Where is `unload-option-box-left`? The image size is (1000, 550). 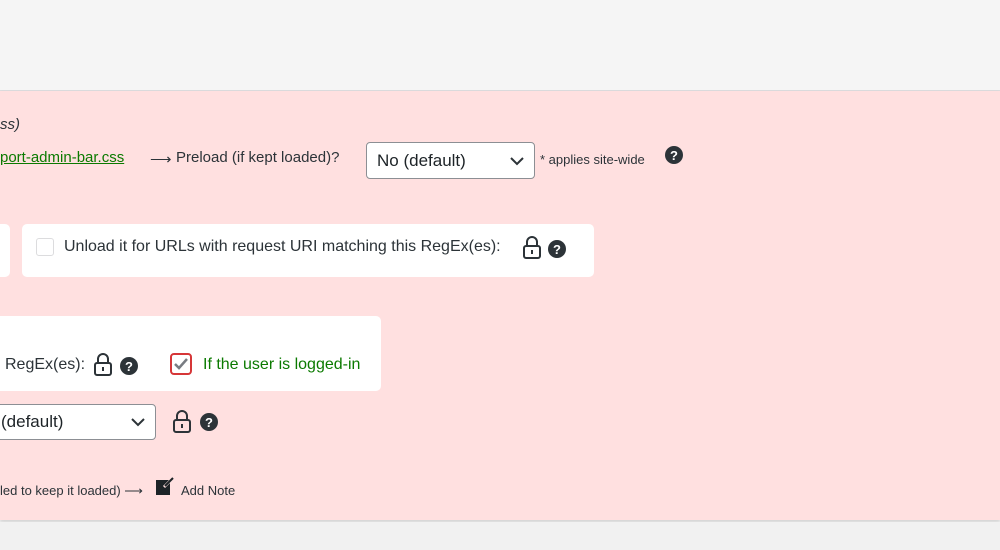 unload-option-box-left is located at coordinates (5, 250).